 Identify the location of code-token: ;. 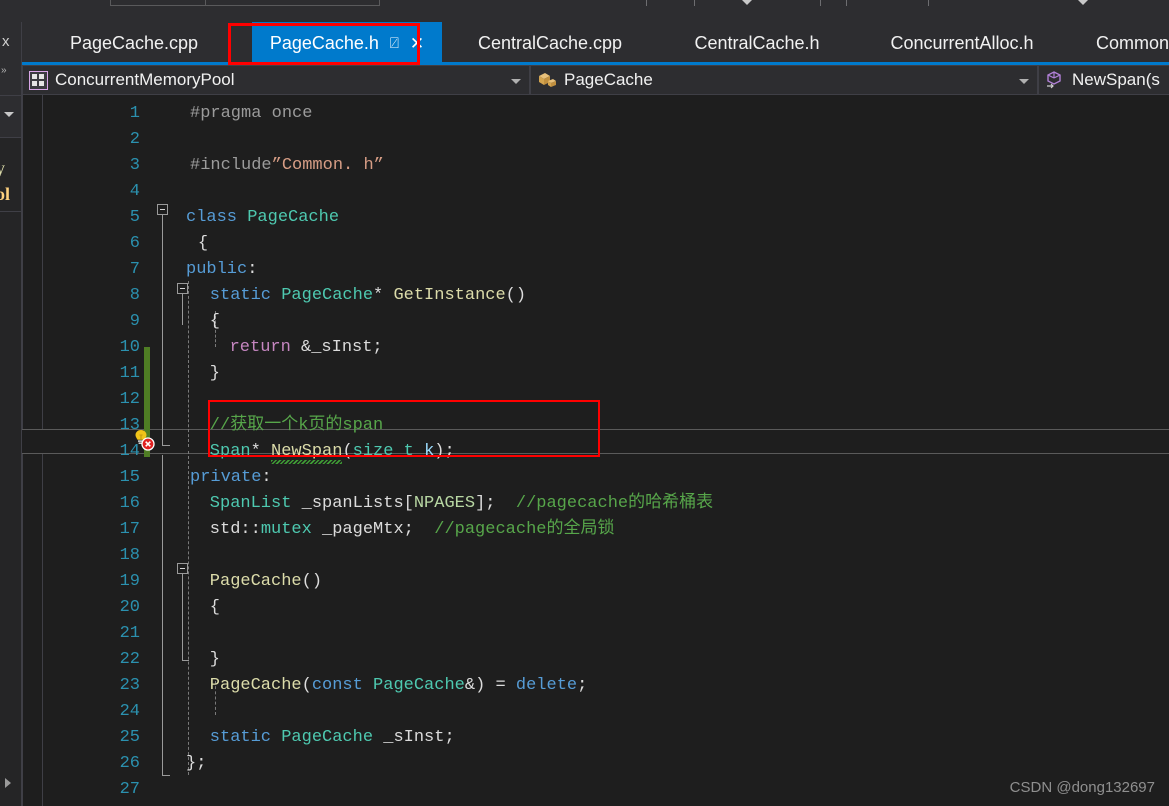
(582, 685).